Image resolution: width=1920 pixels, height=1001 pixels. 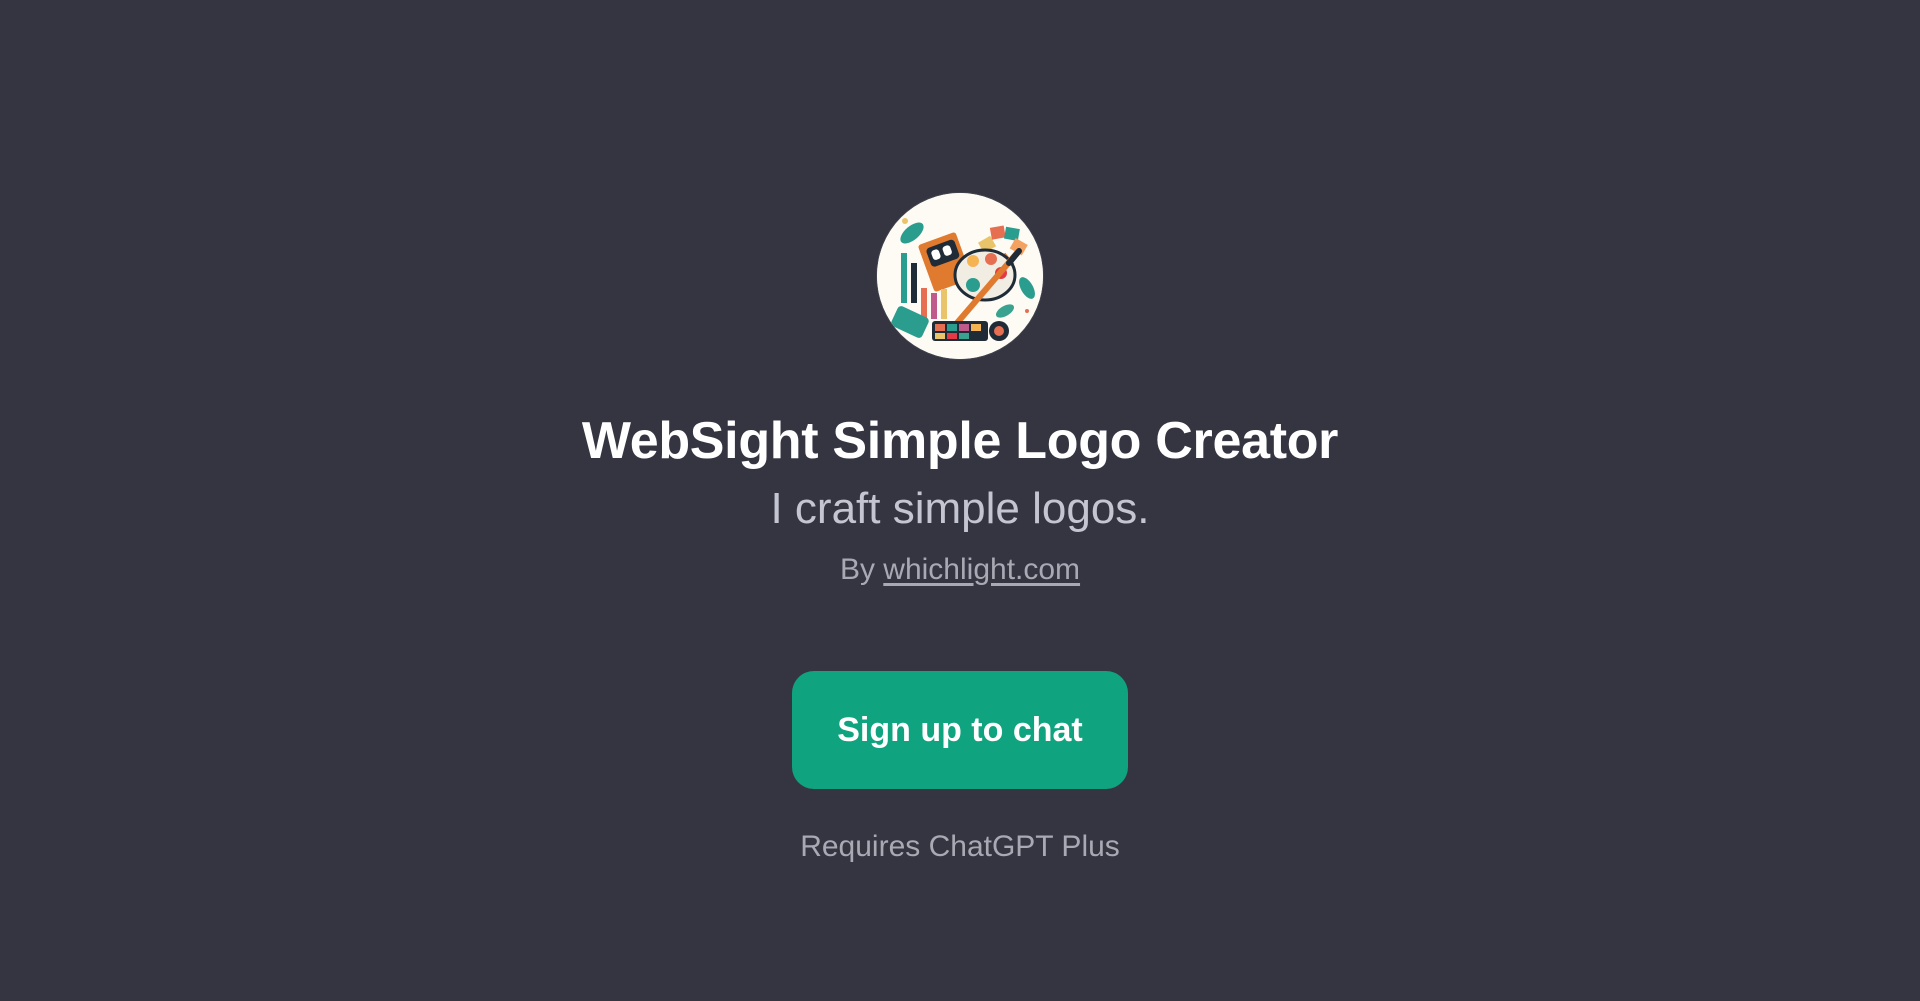 I want to click on art-supplies-logo-icon, so click(x=960, y=276).